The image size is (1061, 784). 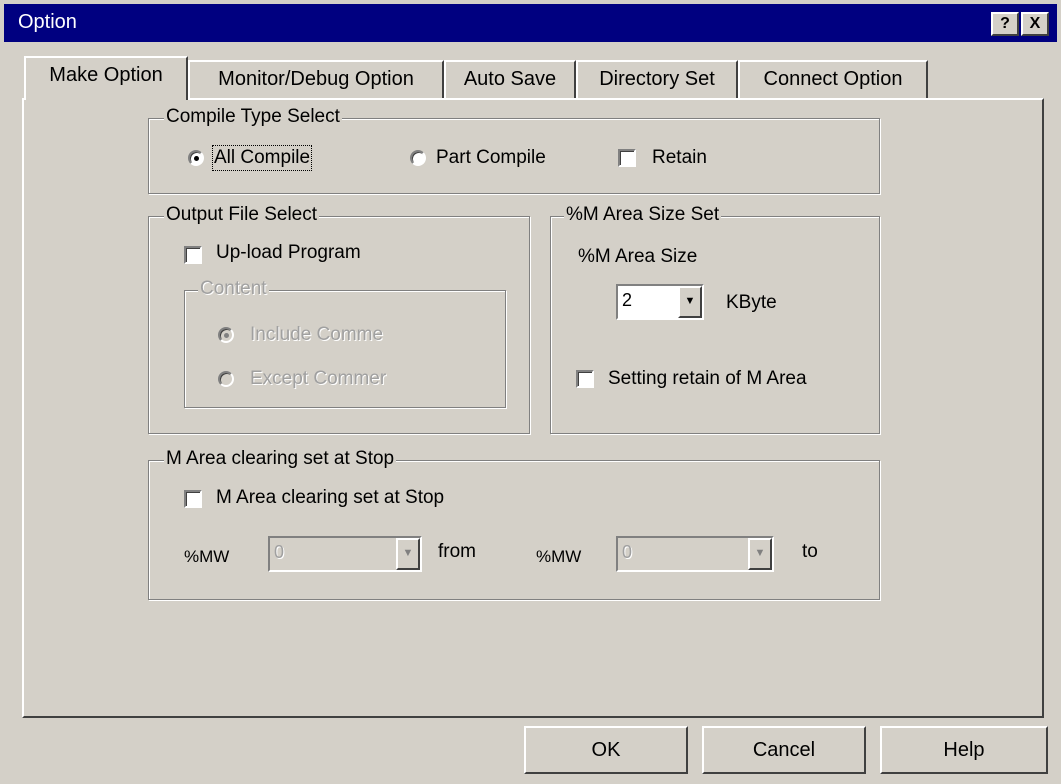 What do you see at coordinates (964, 750) in the screenshot?
I see `help-button: Help` at bounding box center [964, 750].